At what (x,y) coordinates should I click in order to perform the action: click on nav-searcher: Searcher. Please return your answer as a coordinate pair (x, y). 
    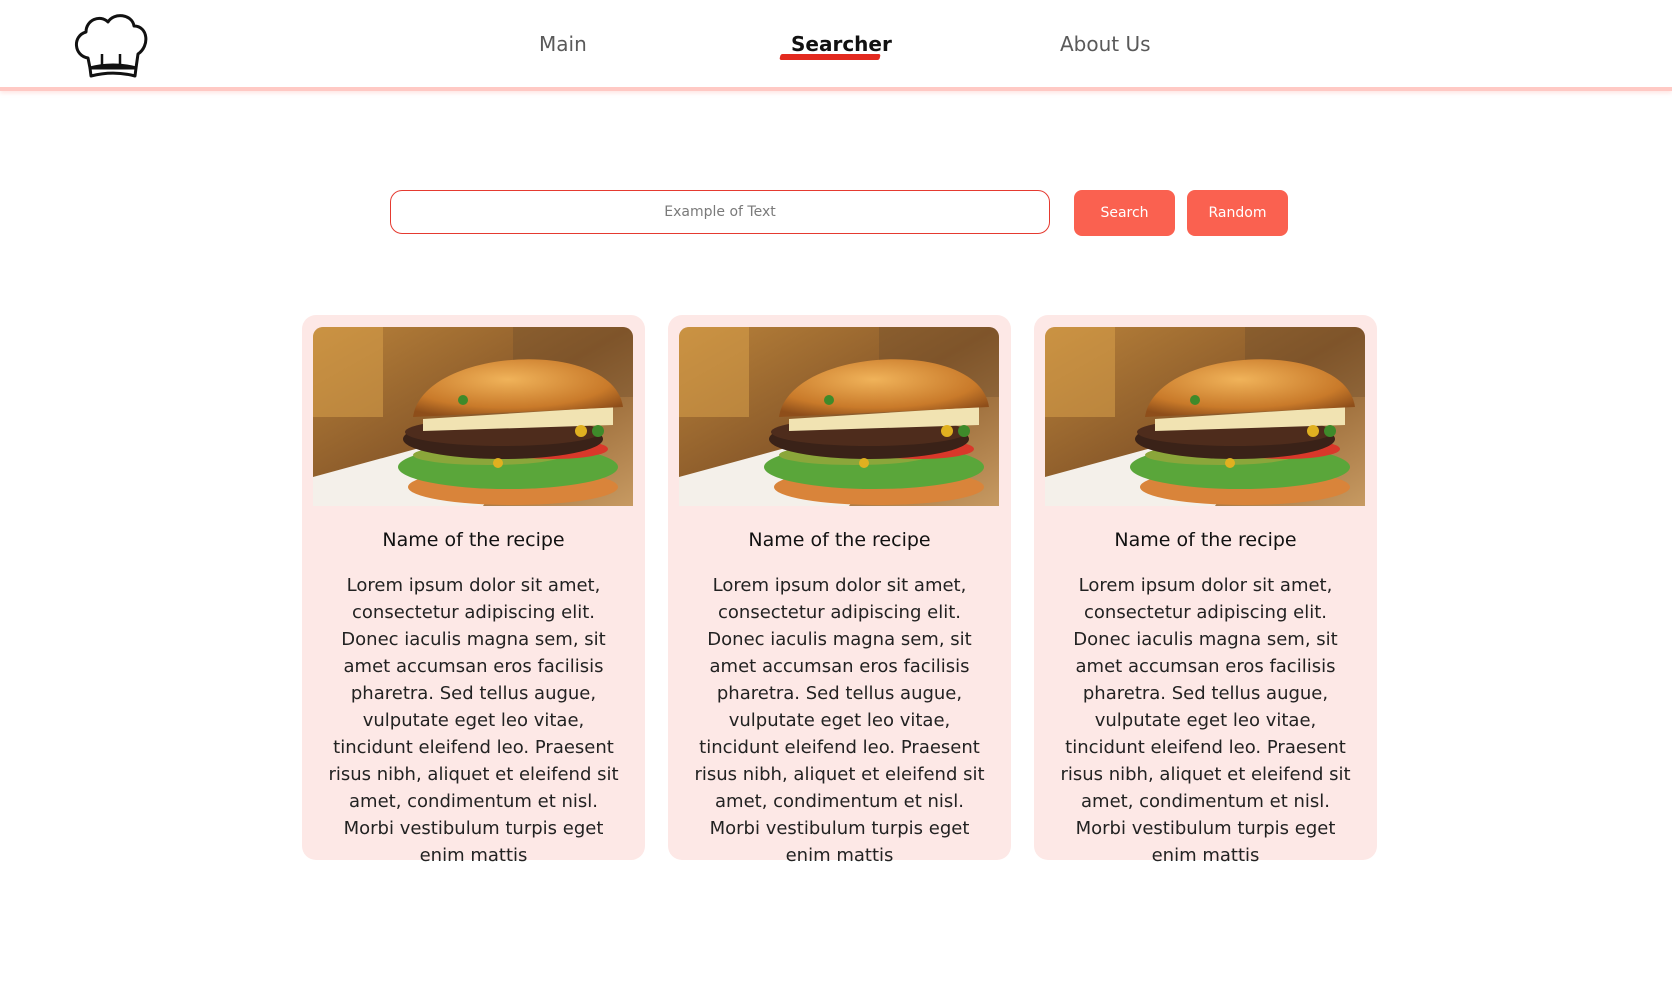
    Looking at the image, I should click on (841, 44).